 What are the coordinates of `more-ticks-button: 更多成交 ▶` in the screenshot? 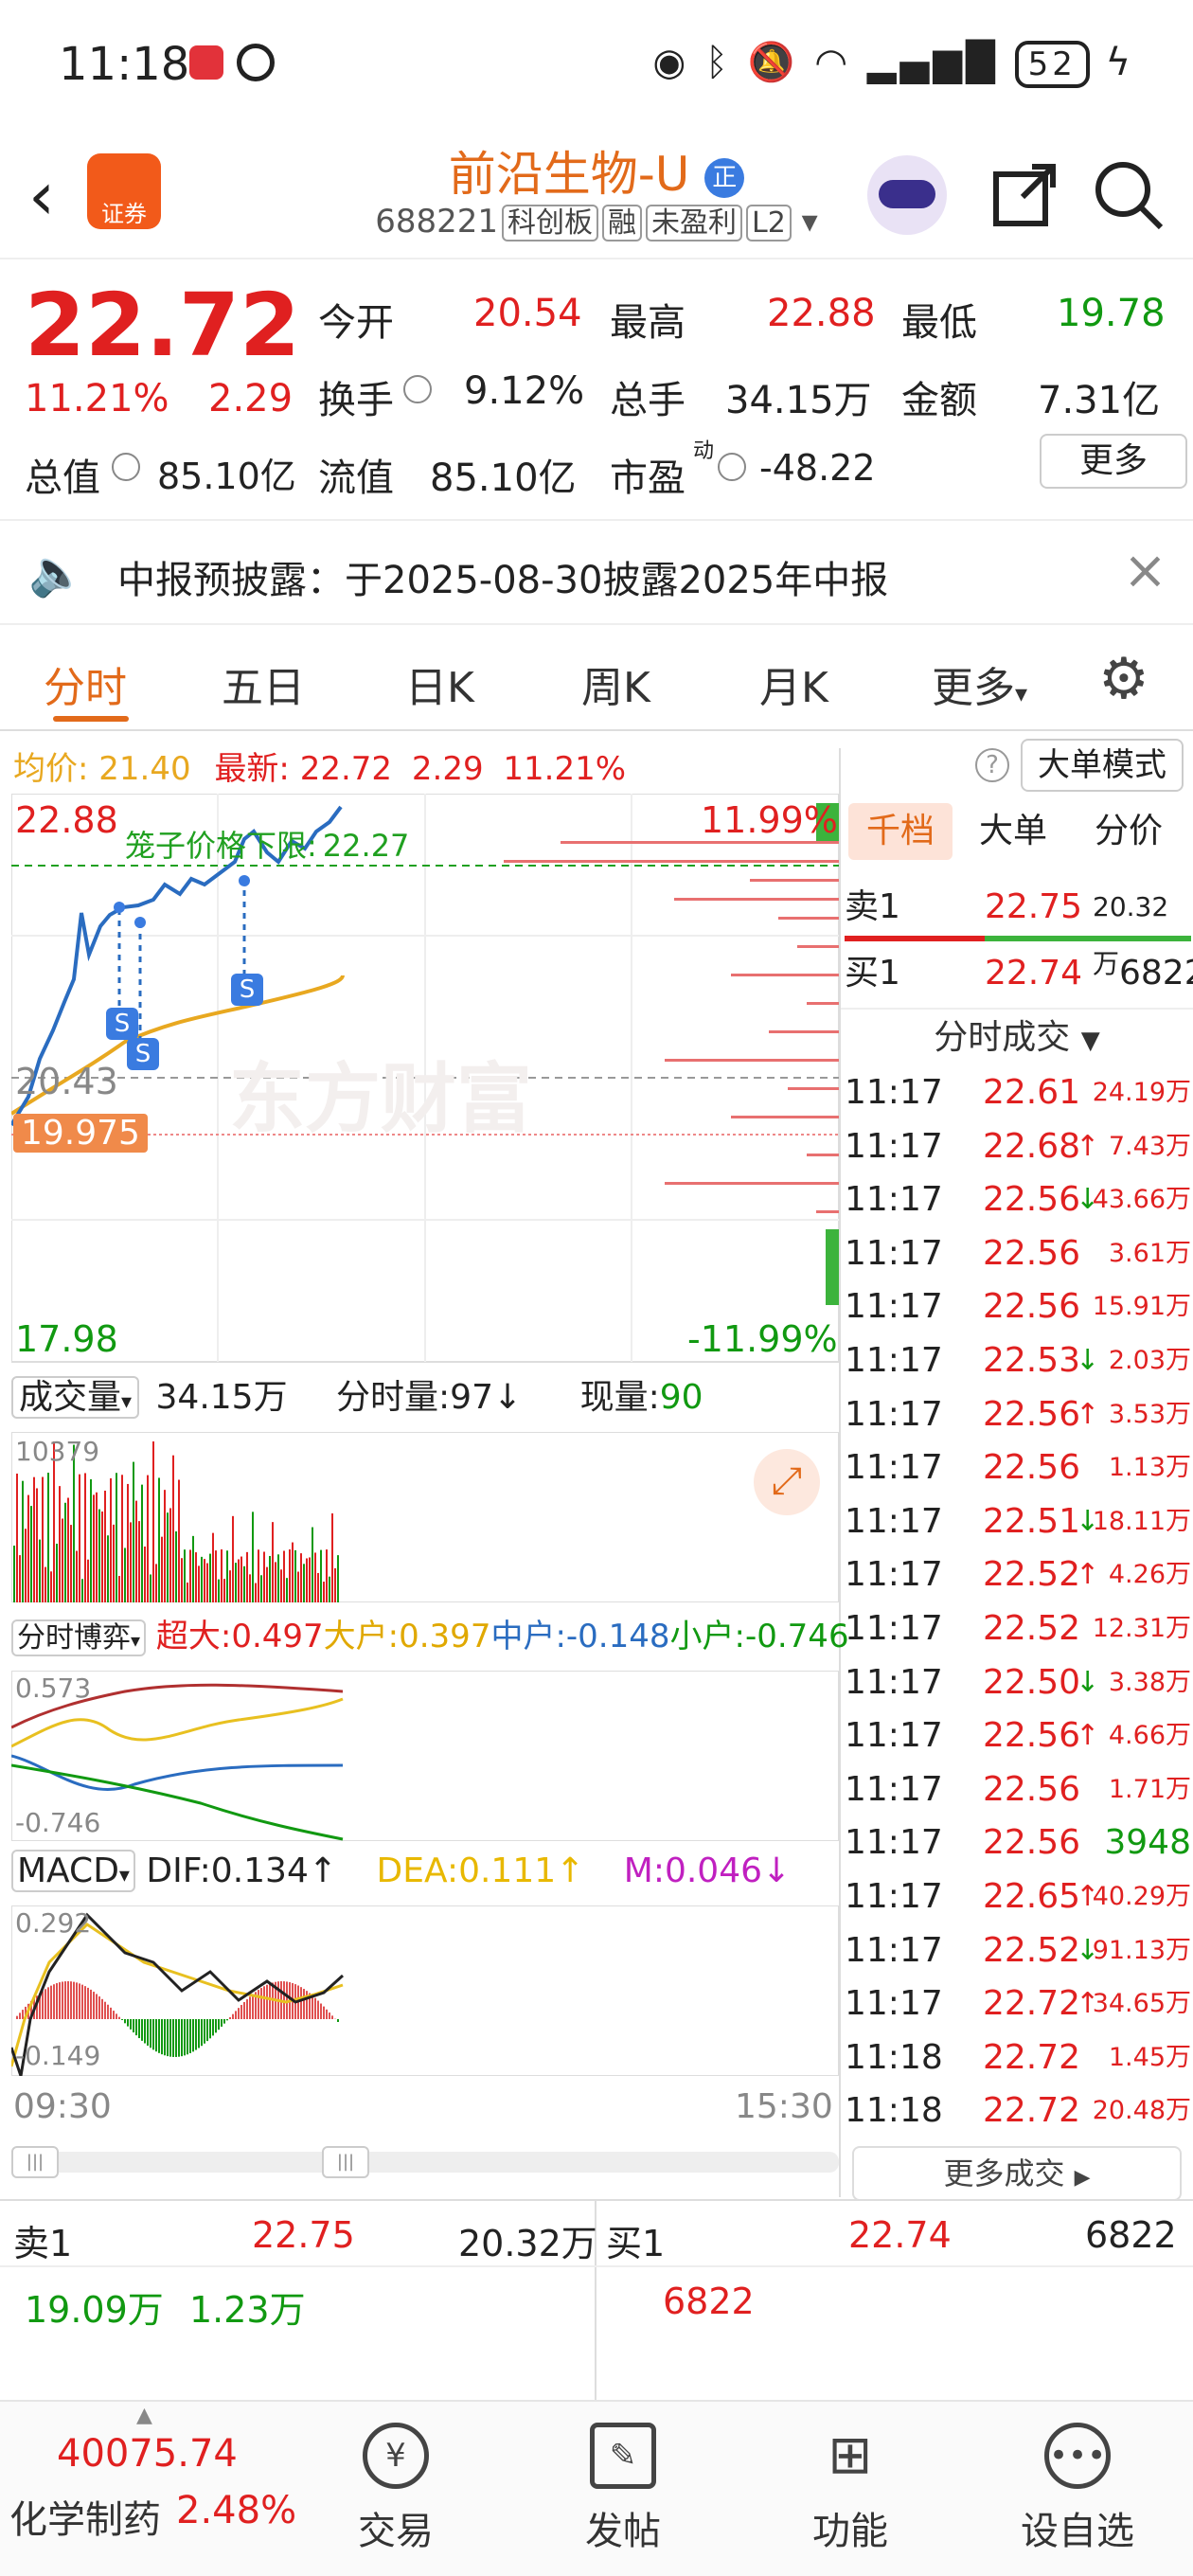 It's located at (1017, 2173).